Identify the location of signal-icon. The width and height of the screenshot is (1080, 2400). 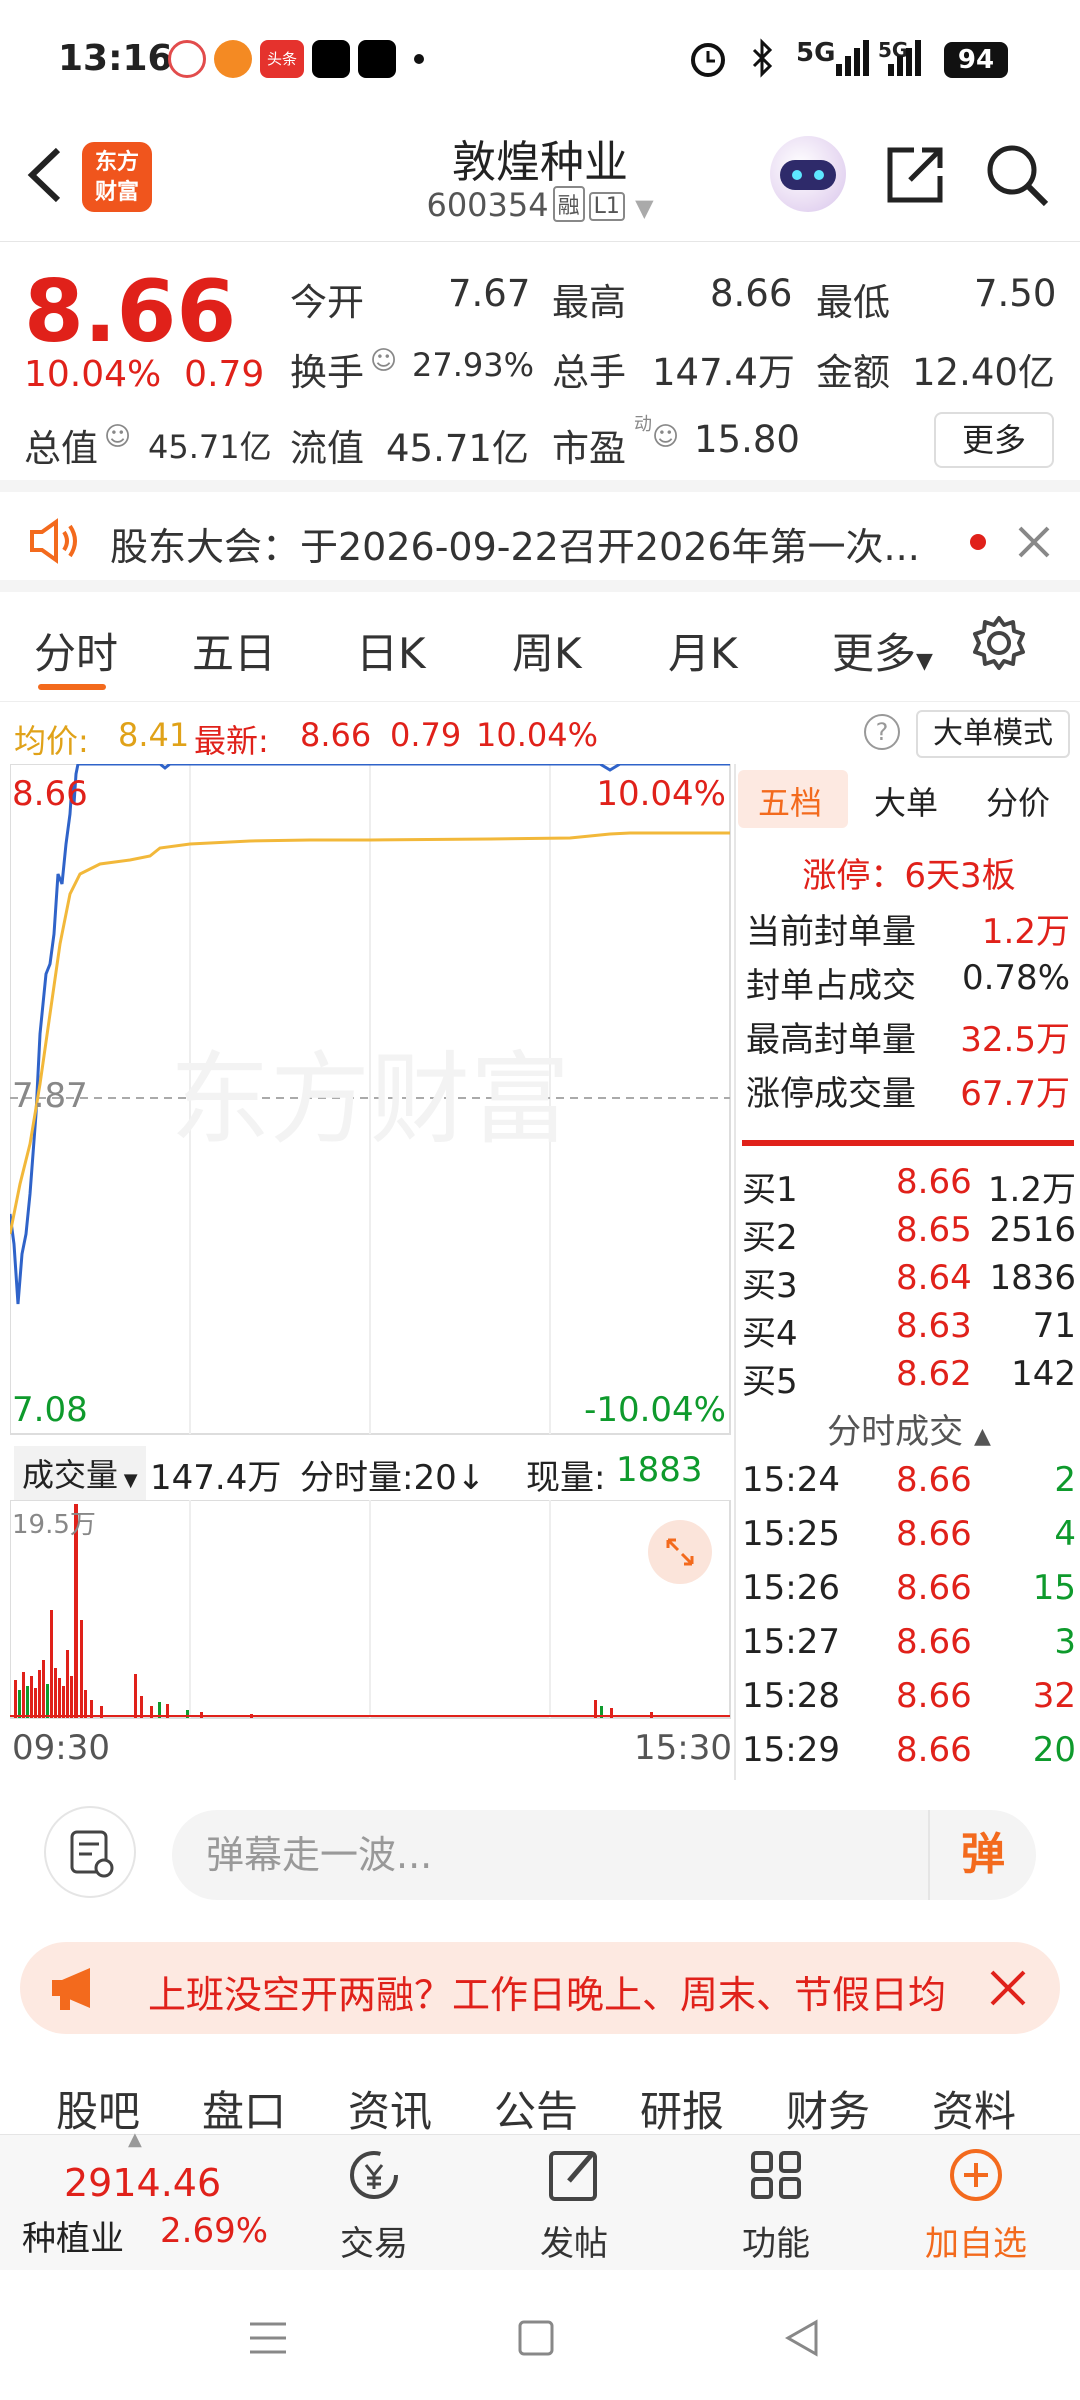
(852, 58).